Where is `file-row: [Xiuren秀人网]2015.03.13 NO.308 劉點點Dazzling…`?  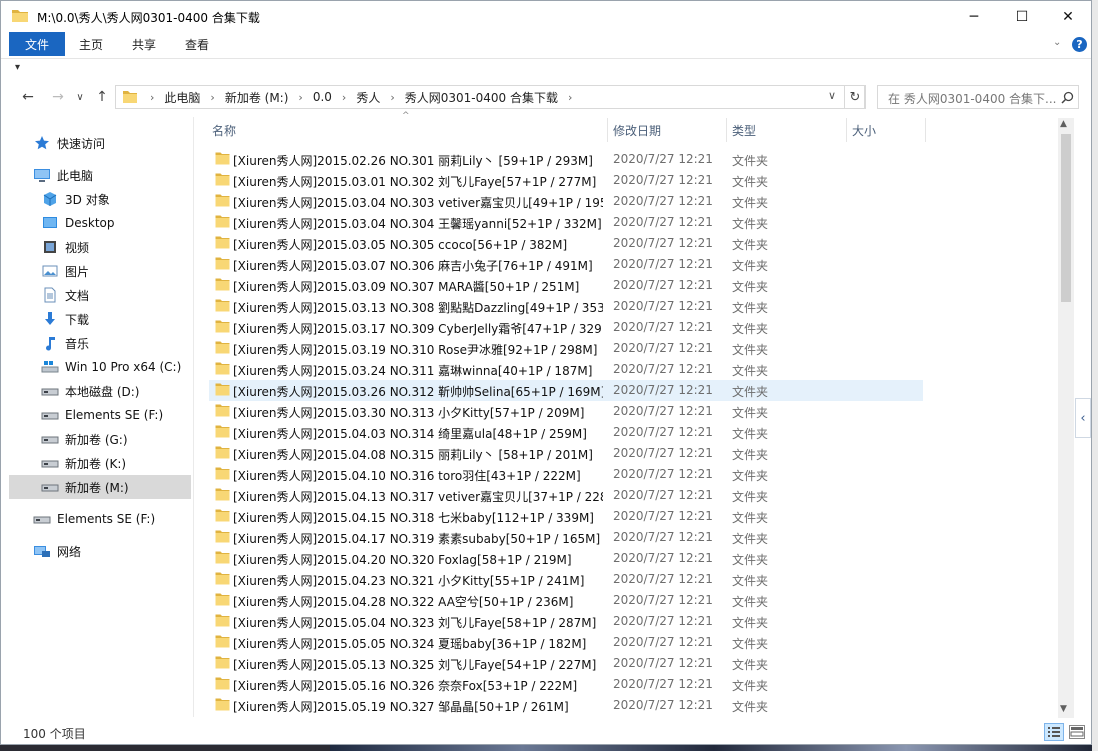
file-row: [Xiuren秀人网]2015.03.13 NO.308 劉點點Dazzling… is located at coordinates (566, 306).